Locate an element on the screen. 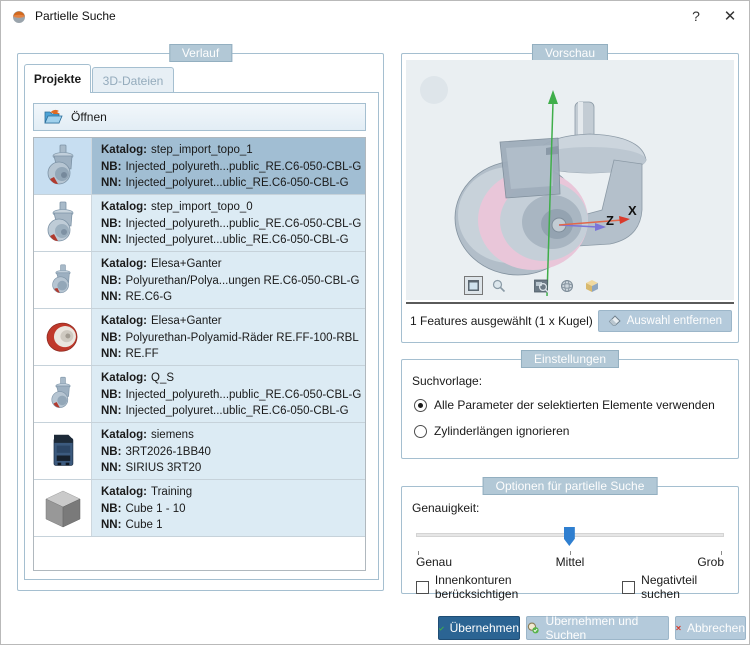  preview-separator is located at coordinates (570, 303).